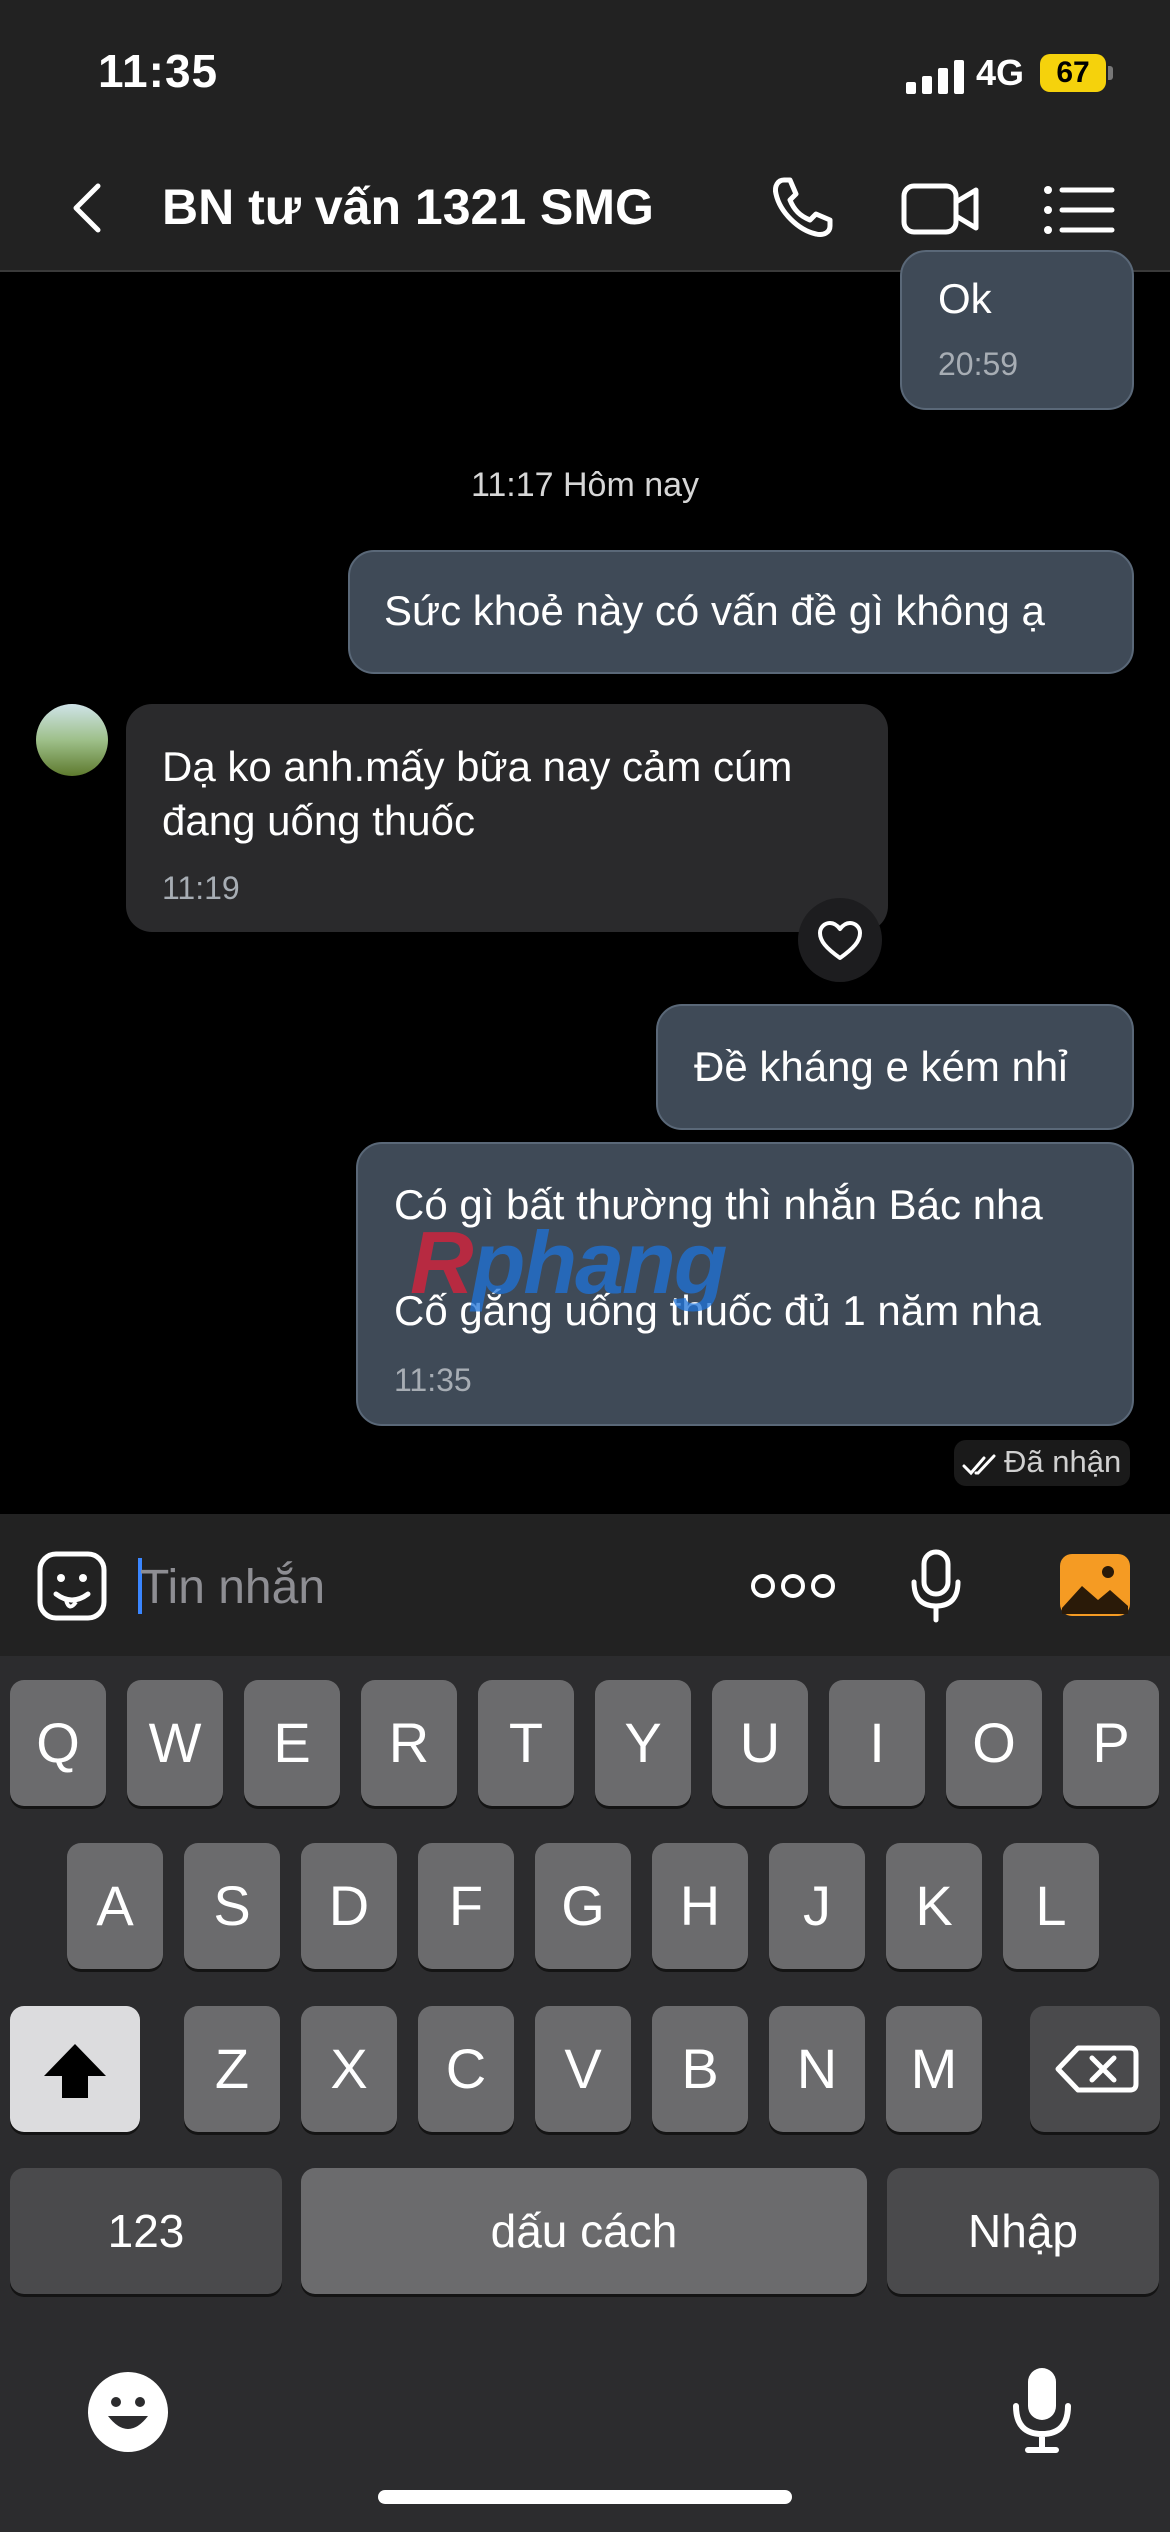  I want to click on message-input: Tin nhắn, so click(232, 1587).